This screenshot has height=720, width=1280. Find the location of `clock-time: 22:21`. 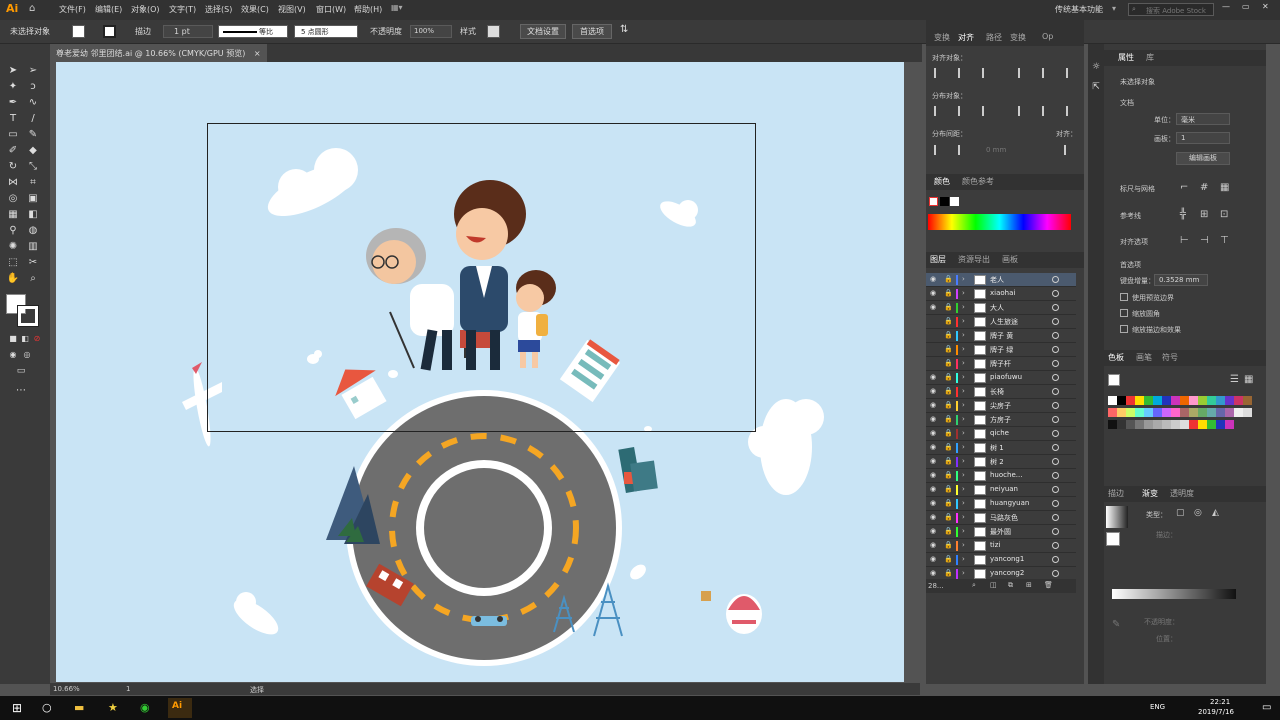

clock-time: 22:21 is located at coordinates (1220, 702).